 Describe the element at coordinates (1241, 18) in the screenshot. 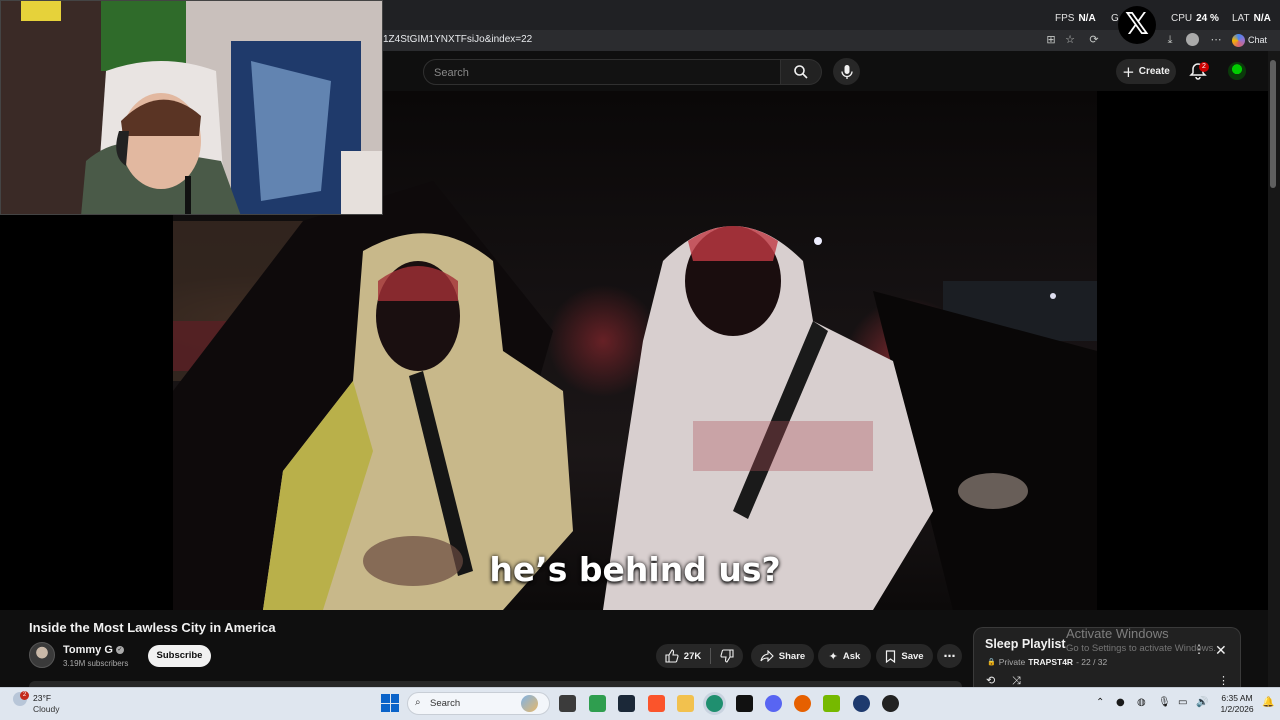

I see `lat-label: LAT` at that location.